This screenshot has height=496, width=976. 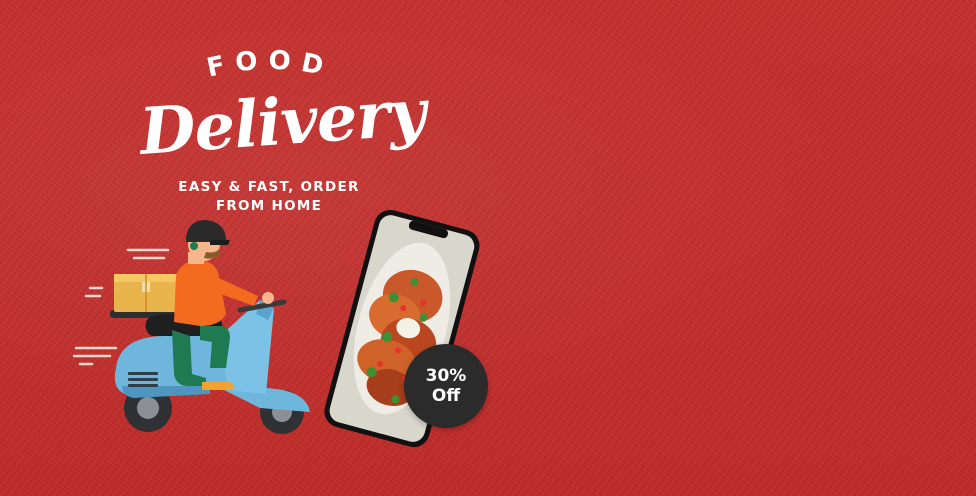 I want to click on heading-delivery: Delivery, so click(x=282, y=122).